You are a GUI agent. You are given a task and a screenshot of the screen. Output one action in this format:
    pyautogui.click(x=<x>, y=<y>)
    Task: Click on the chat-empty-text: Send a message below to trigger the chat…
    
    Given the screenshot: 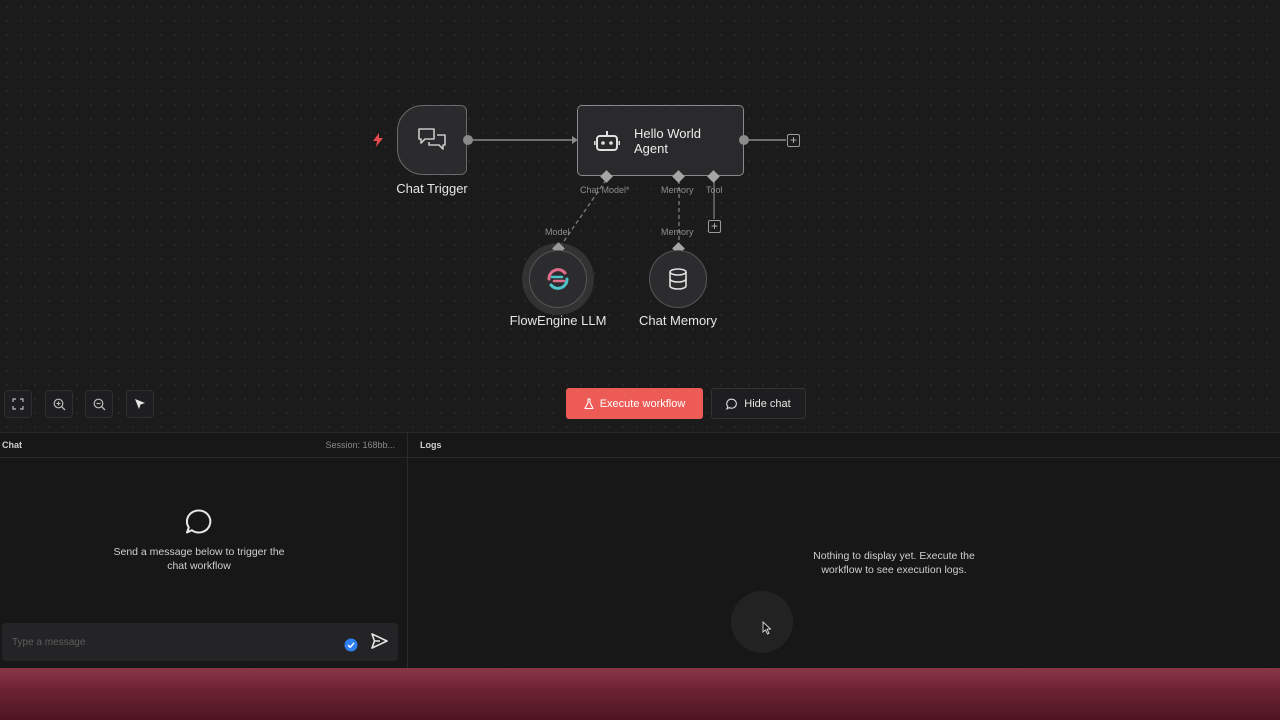 What is the action you would take?
    pyautogui.click(x=199, y=559)
    